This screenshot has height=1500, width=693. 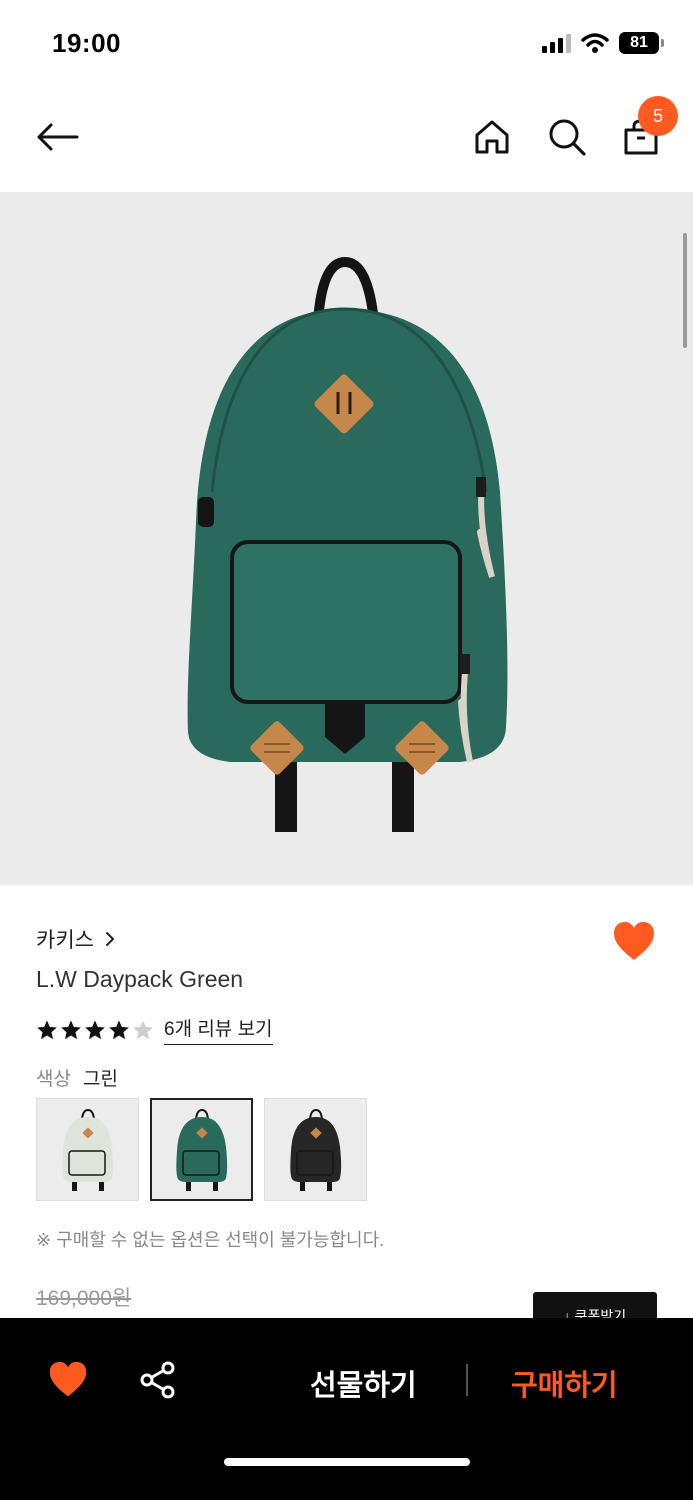 I want to click on home-button, so click(x=492, y=137).